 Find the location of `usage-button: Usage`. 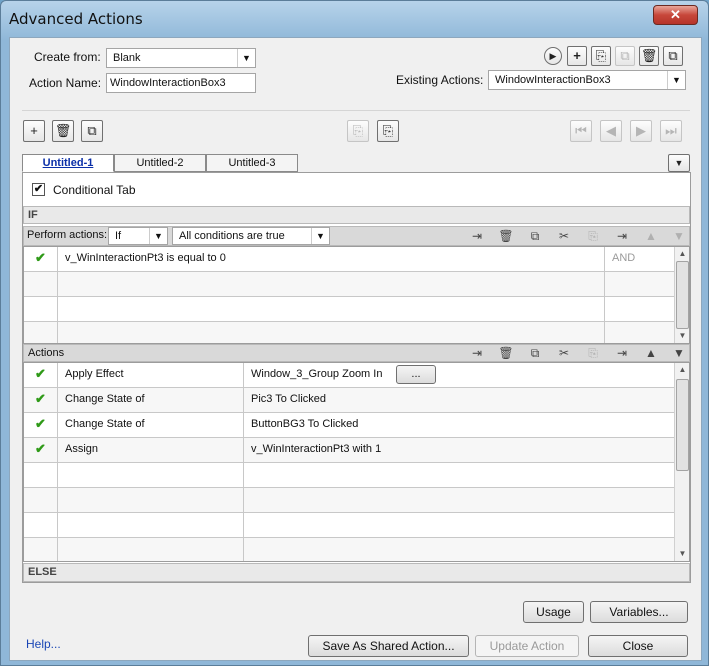

usage-button: Usage is located at coordinates (553, 612).